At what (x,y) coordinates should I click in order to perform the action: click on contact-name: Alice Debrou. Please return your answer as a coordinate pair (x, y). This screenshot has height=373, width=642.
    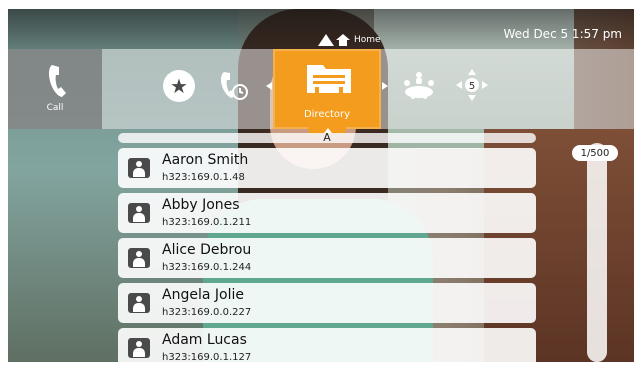
    Looking at the image, I should click on (207, 250).